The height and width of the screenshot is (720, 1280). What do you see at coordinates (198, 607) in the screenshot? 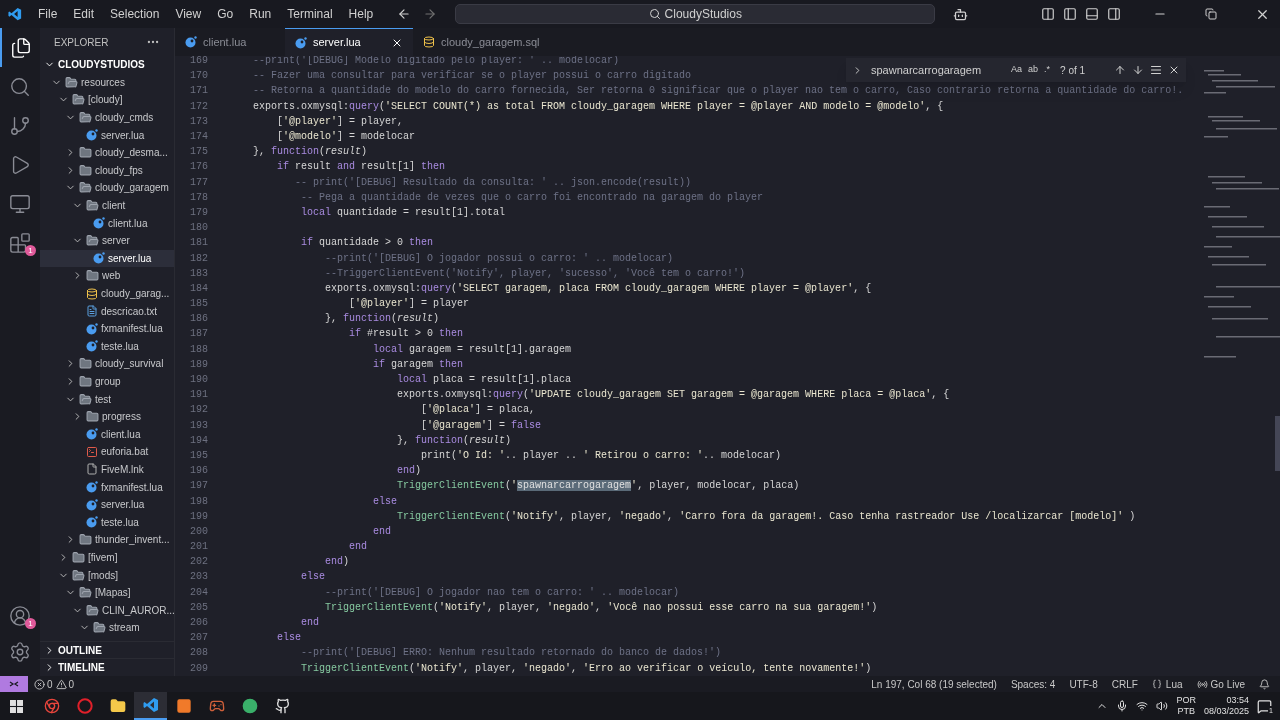
I see `line-number: 205` at bounding box center [198, 607].